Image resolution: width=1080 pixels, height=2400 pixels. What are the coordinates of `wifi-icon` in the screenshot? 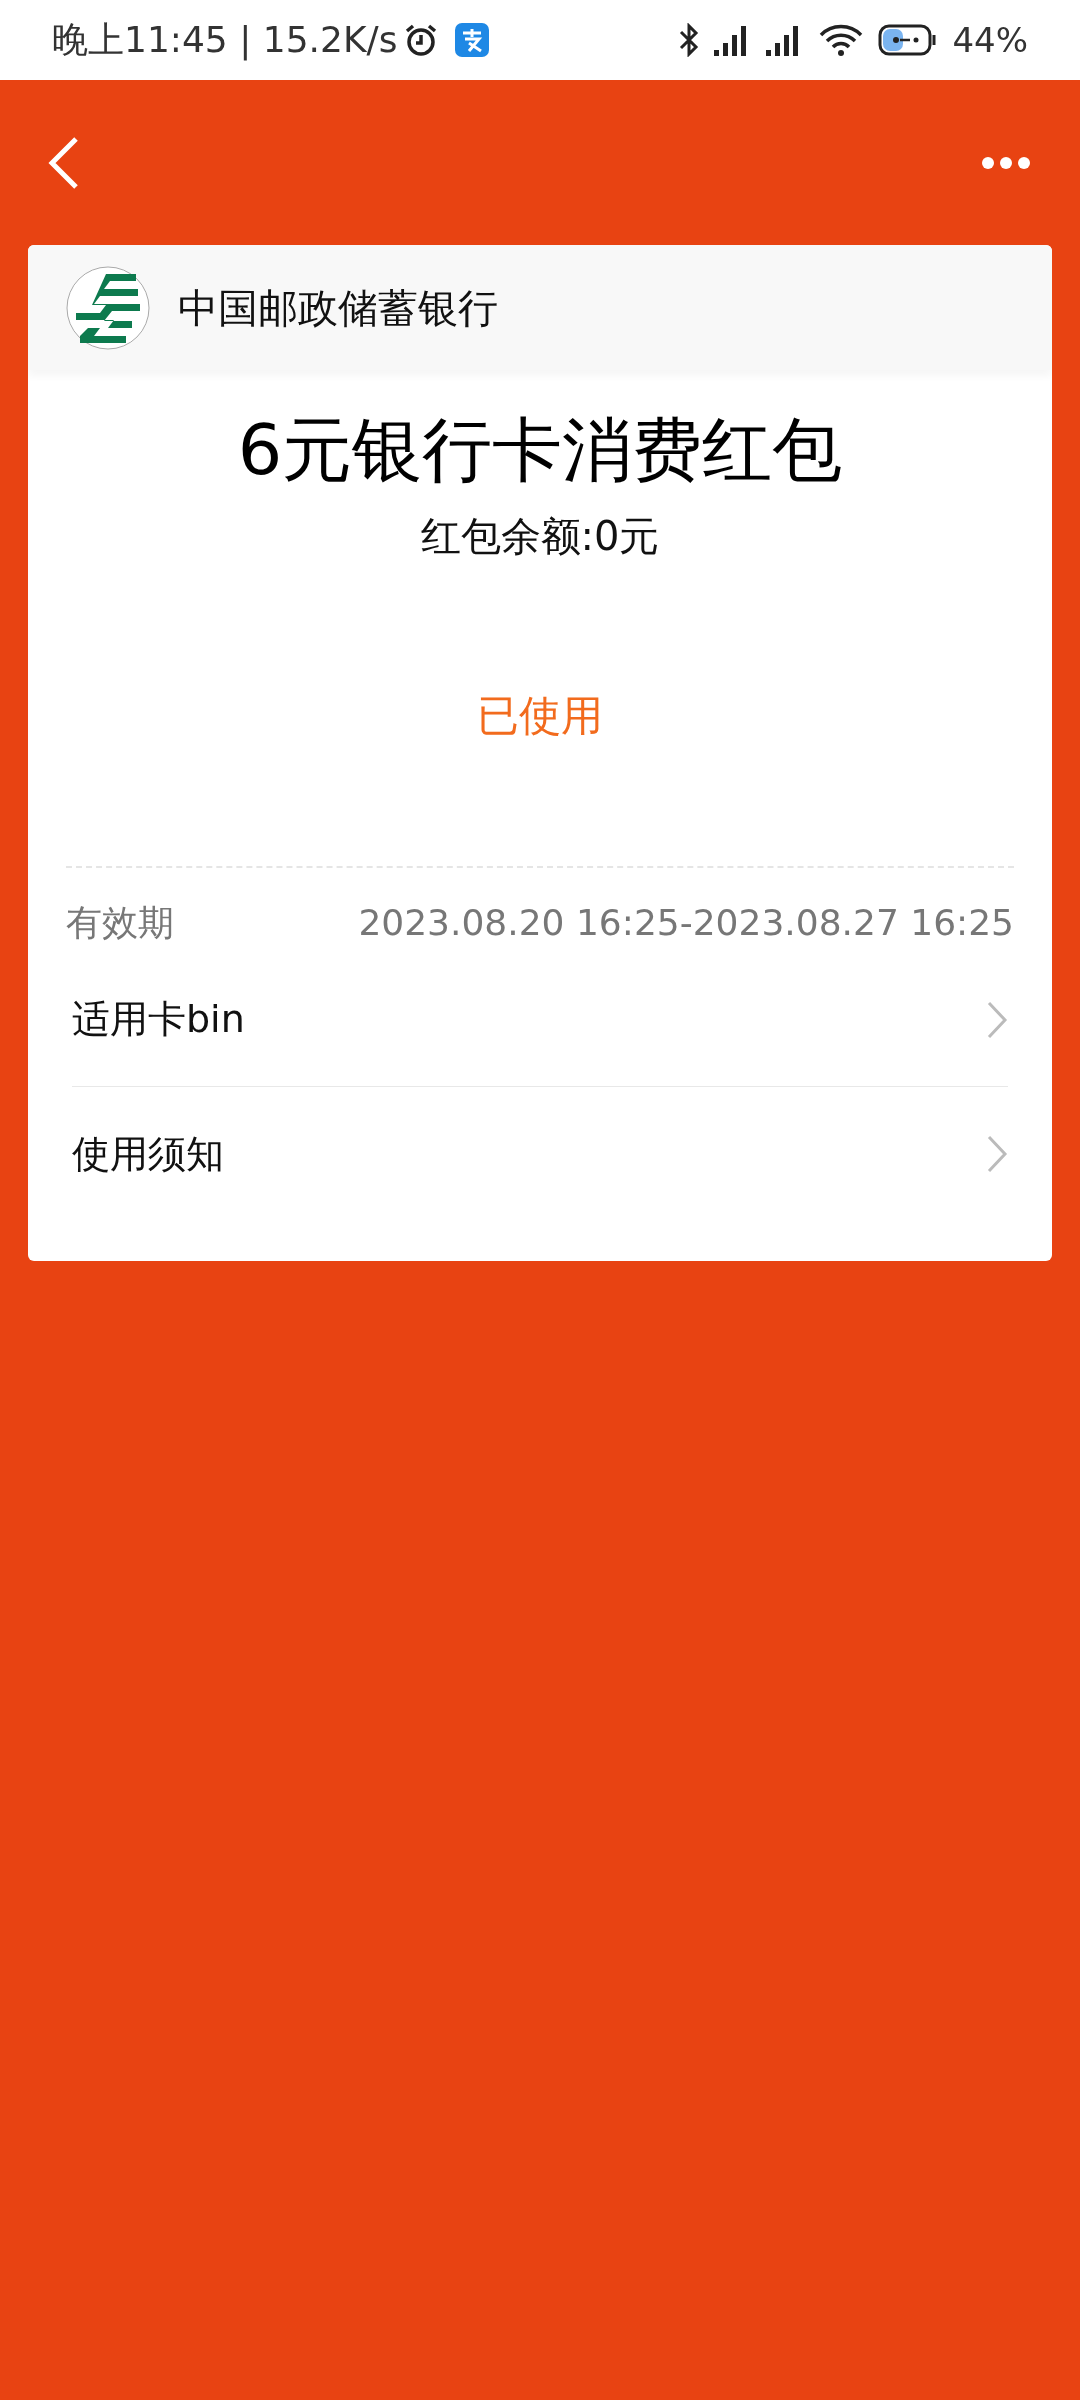 It's located at (841, 40).